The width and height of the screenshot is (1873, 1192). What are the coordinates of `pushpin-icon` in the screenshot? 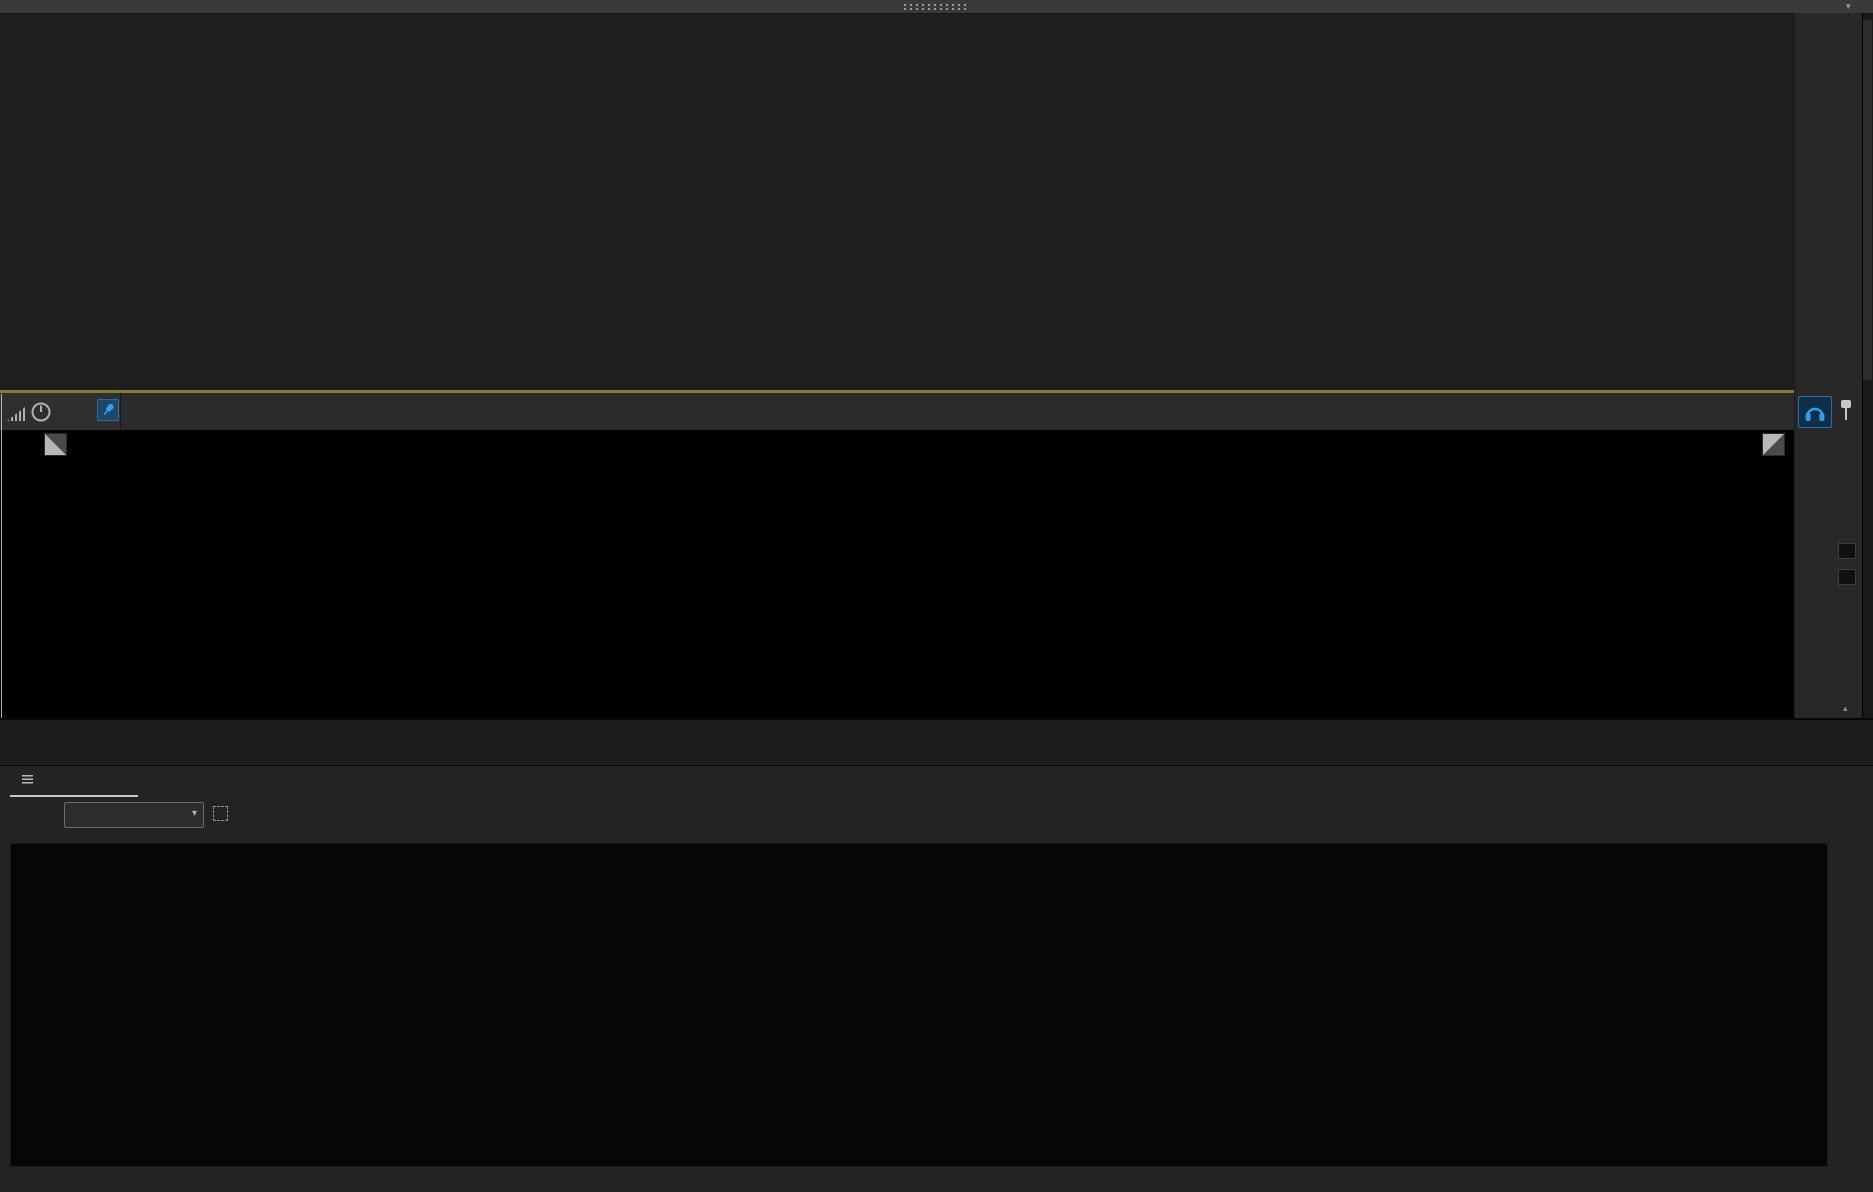 It's located at (108, 409).